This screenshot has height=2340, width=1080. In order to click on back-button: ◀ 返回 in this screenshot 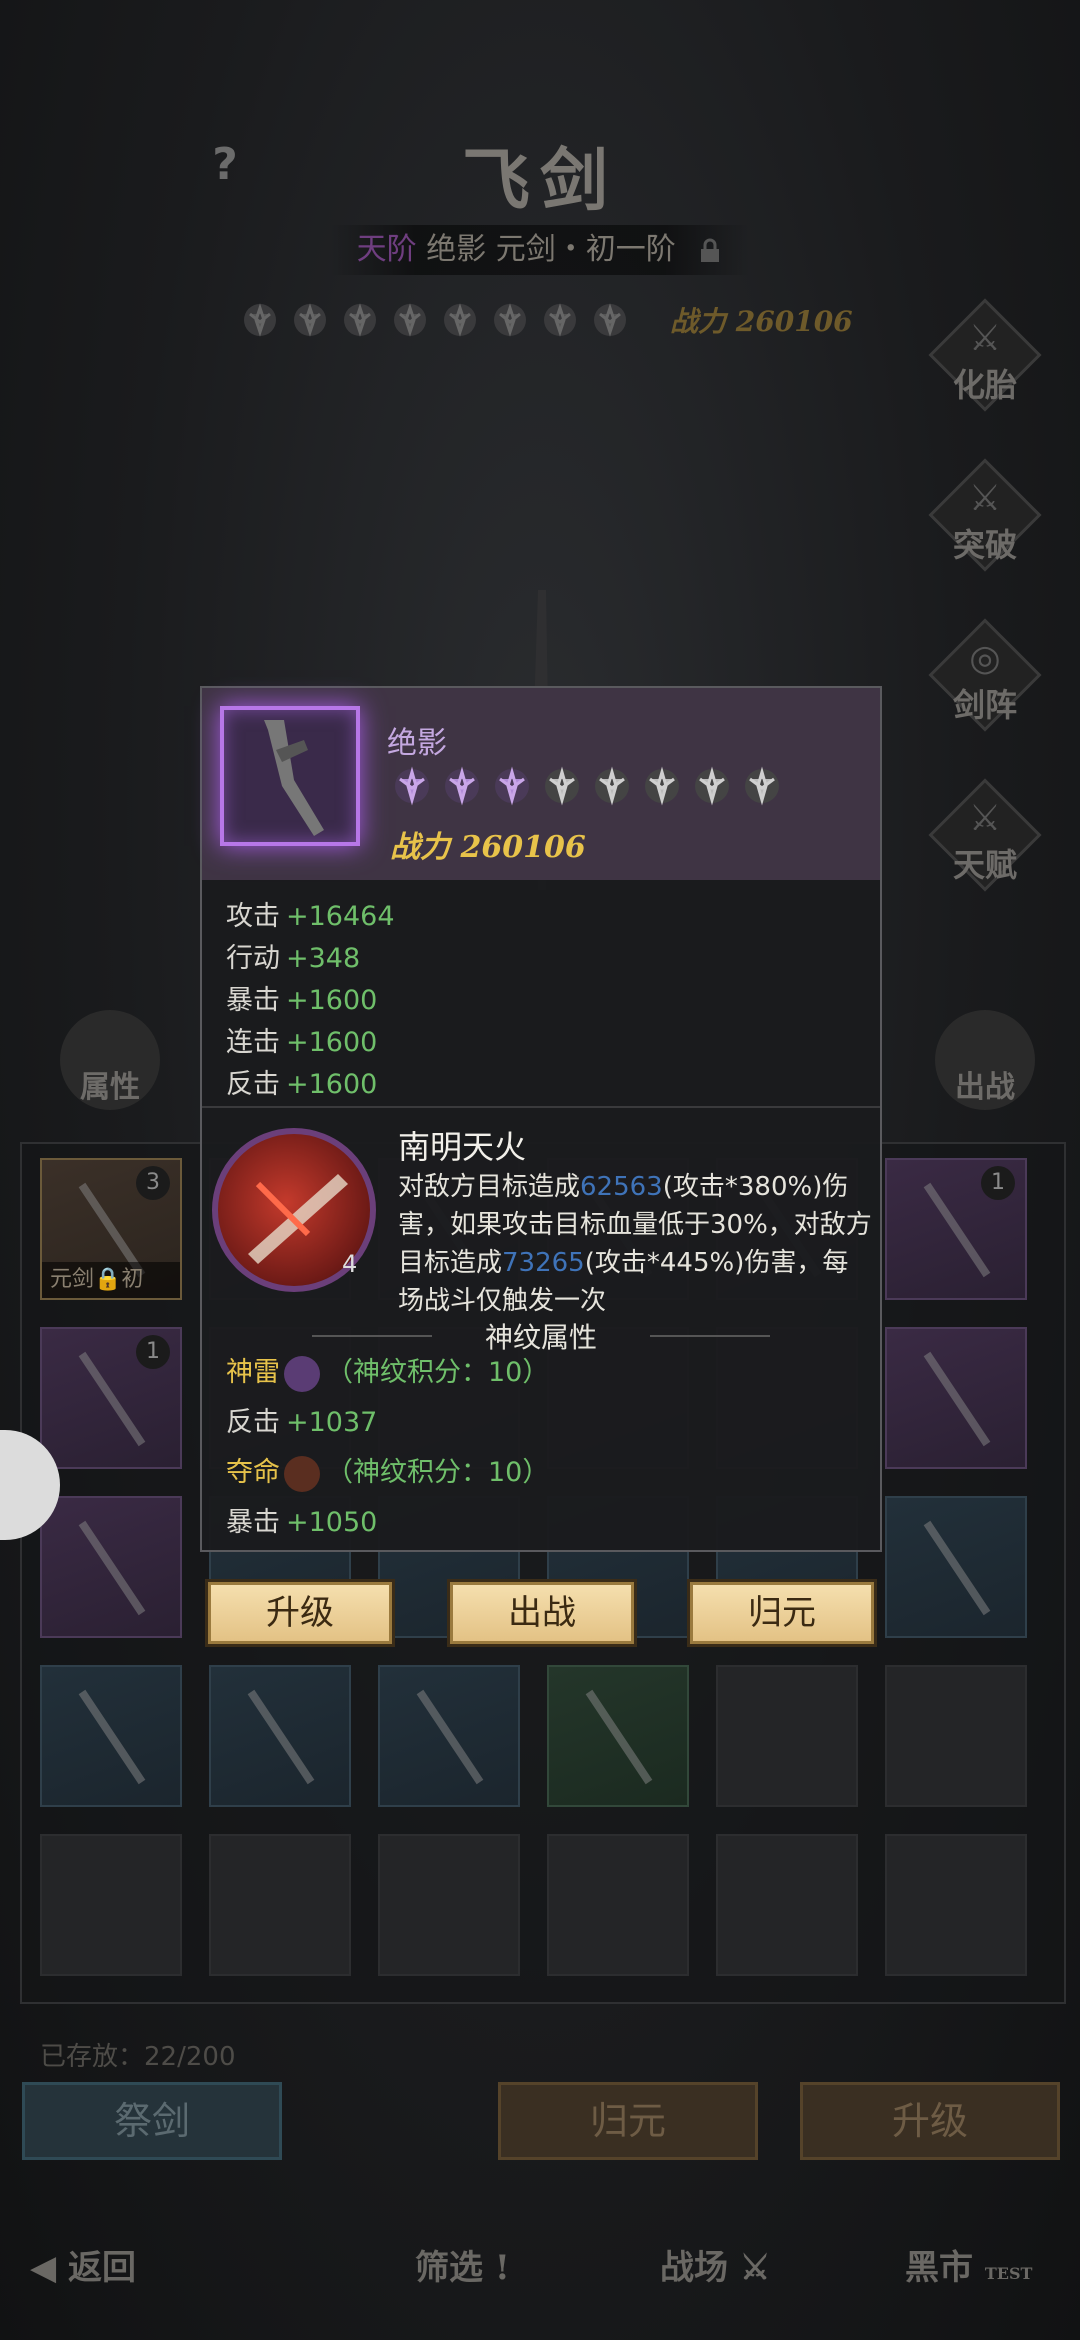, I will do `click(83, 2264)`.